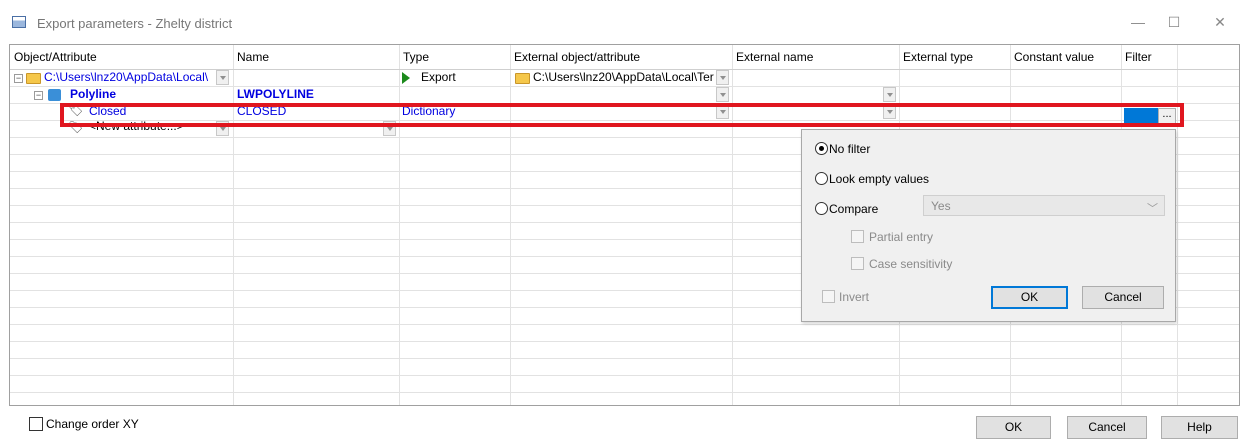 The height and width of the screenshot is (443, 1250). Describe the element at coordinates (92, 424) in the screenshot. I see `change-order-label: Change order XY` at that location.